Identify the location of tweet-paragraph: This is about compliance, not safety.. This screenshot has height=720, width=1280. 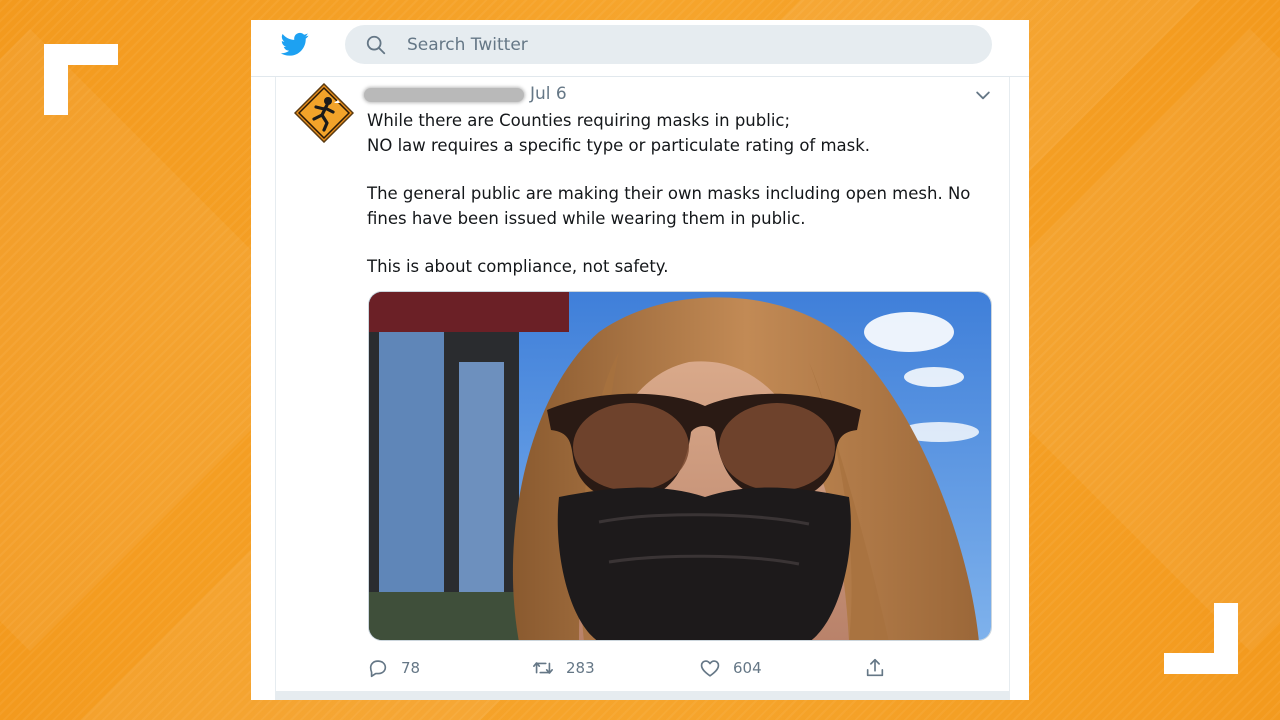
(518, 266).